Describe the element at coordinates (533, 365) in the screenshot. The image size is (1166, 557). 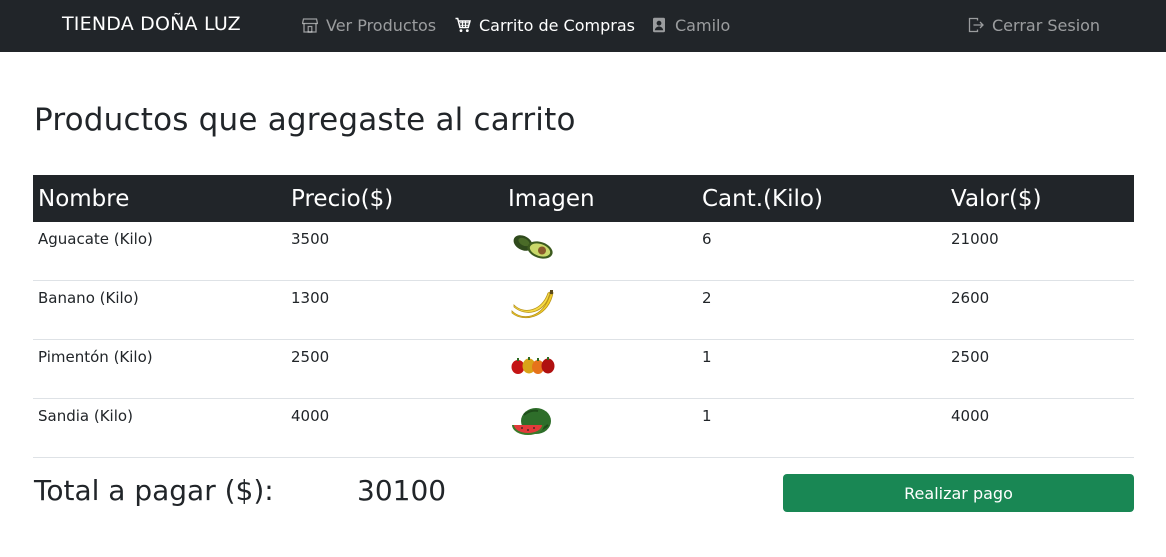
I see `pepper-image` at that location.